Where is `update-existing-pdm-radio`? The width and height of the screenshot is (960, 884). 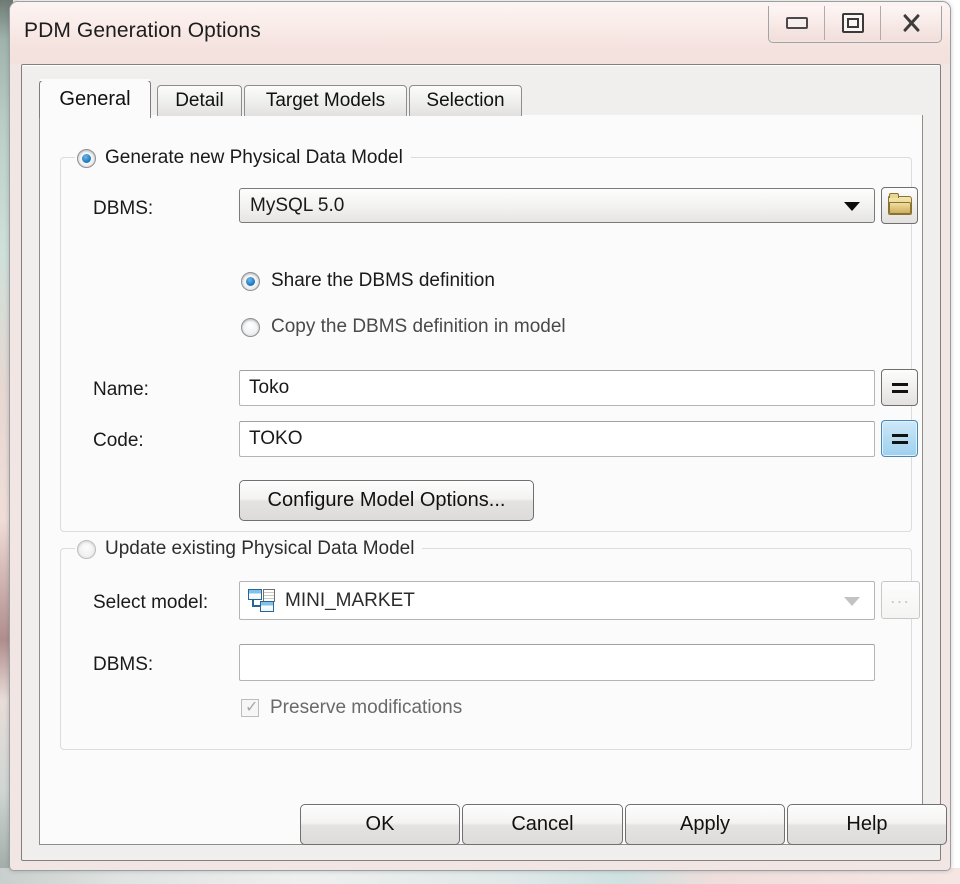
update-existing-pdm-radio is located at coordinates (86, 549).